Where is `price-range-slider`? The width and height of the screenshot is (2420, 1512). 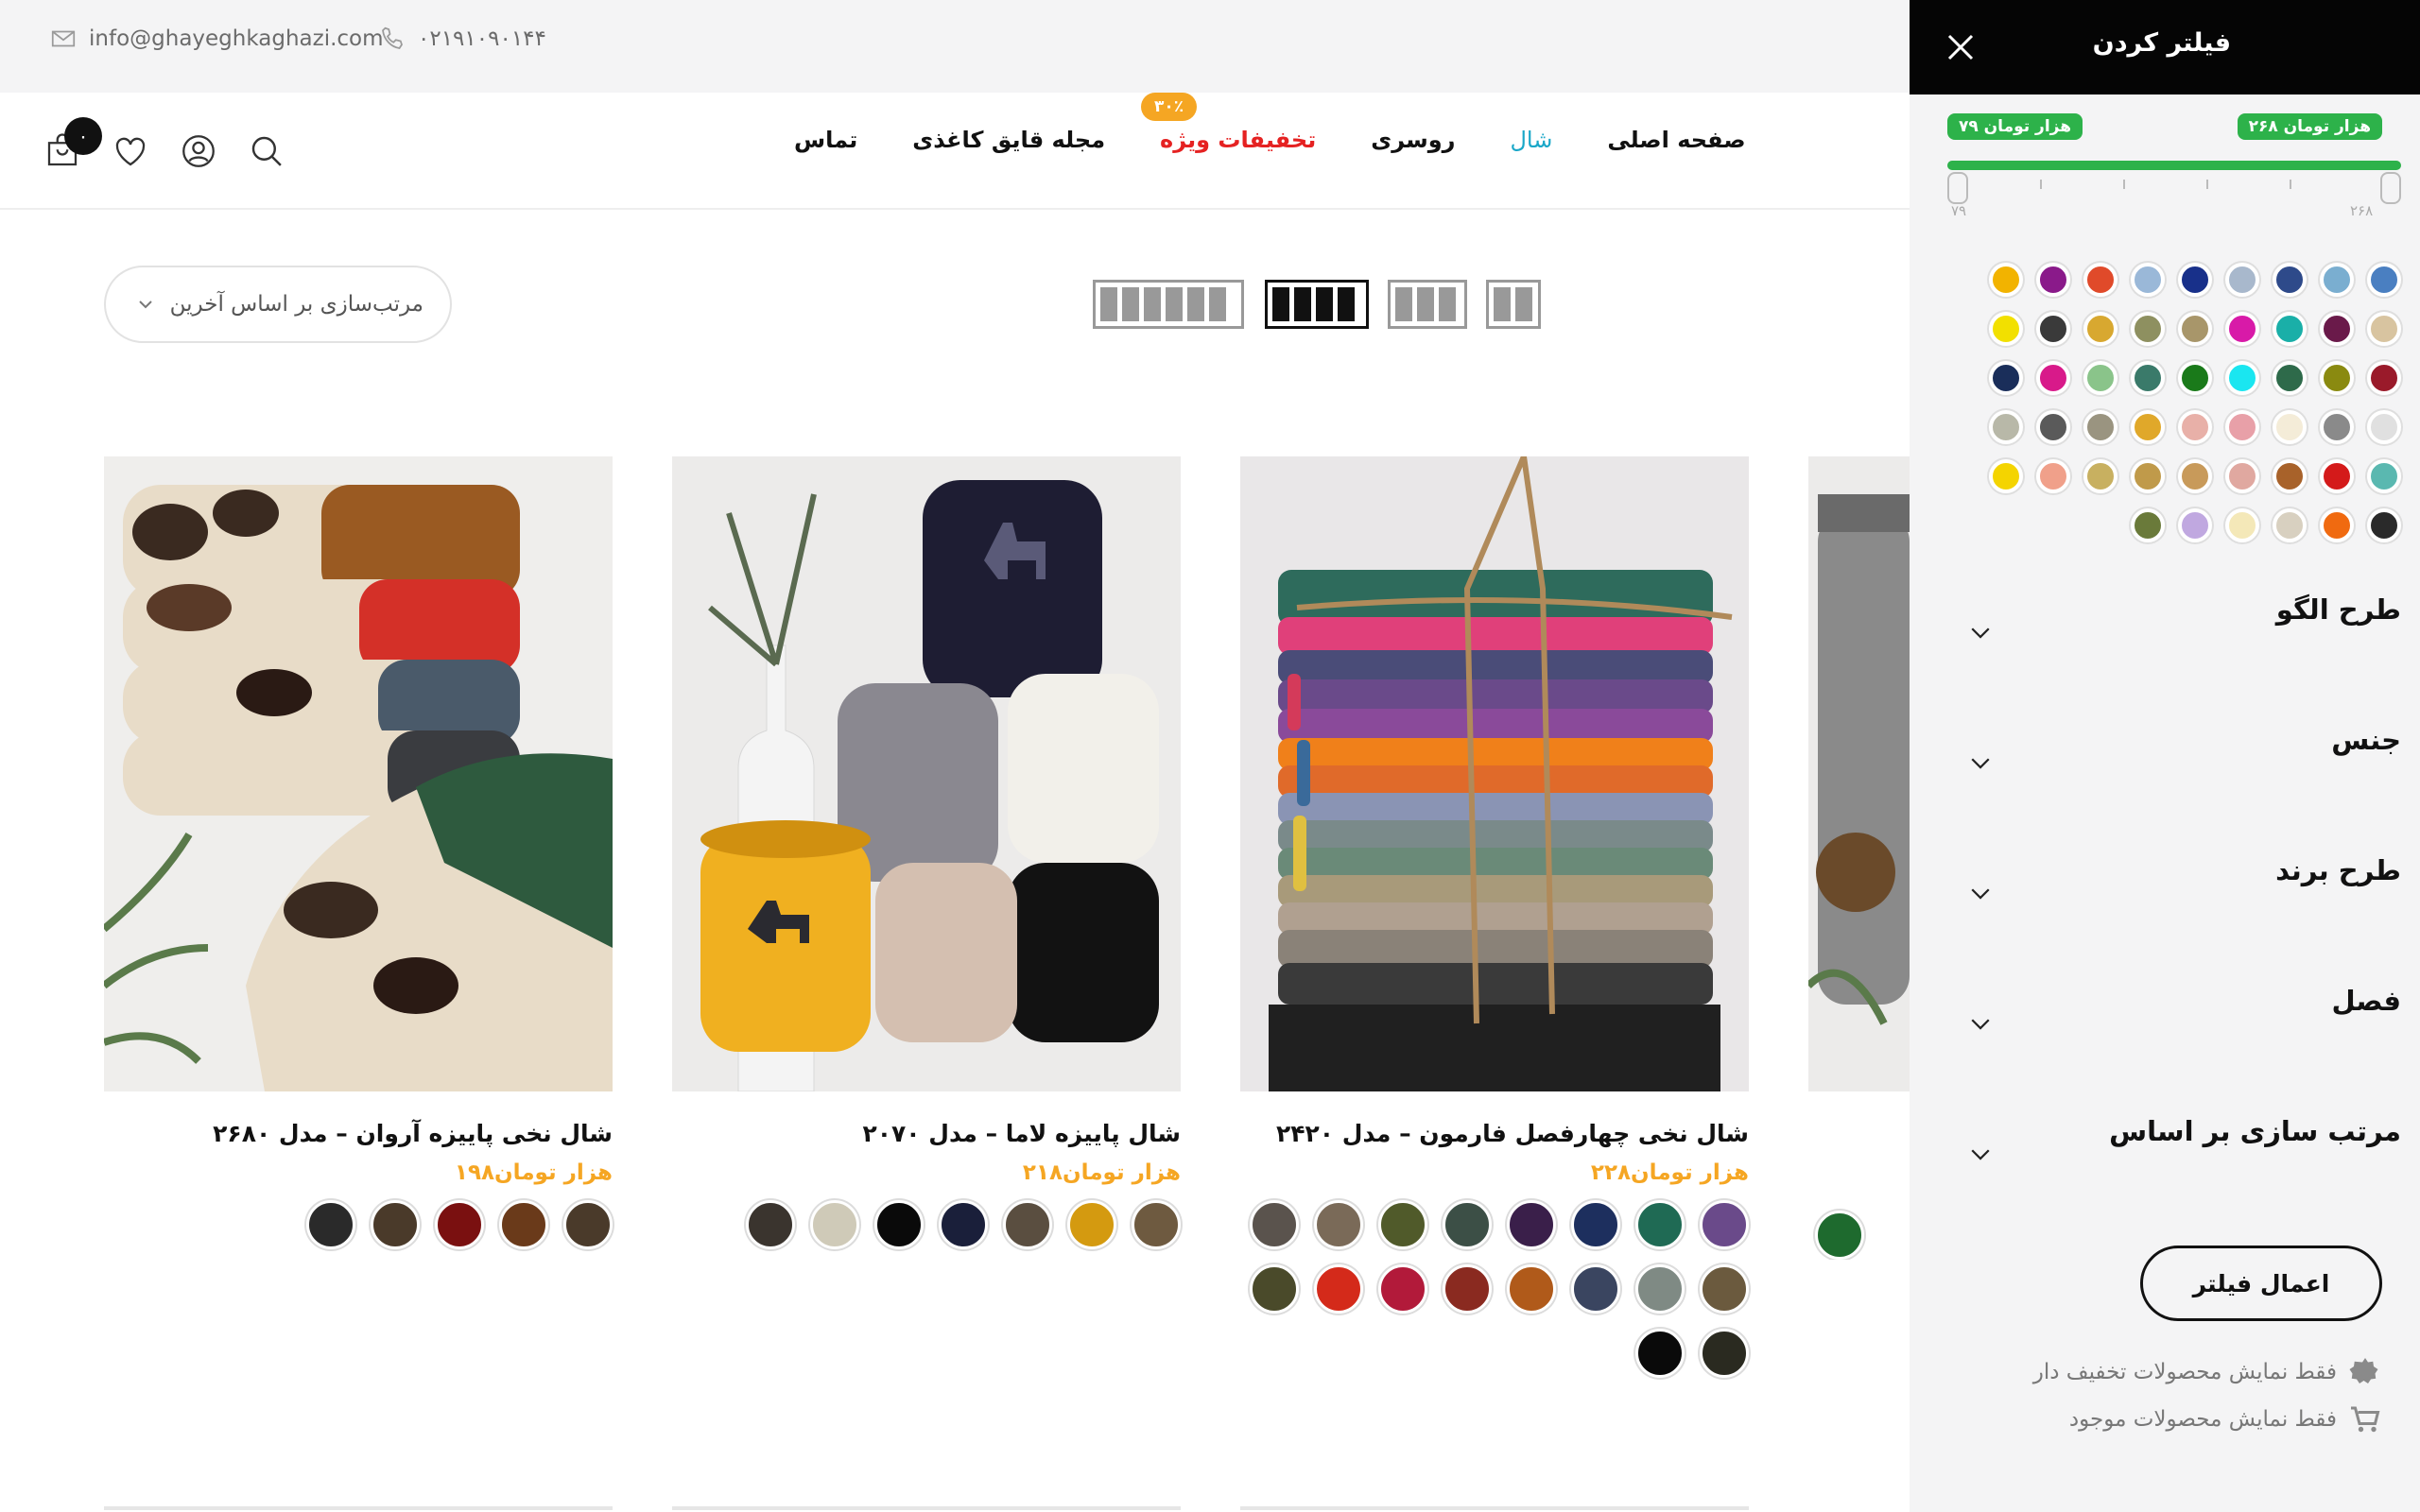
price-range-slider is located at coordinates (2174, 165).